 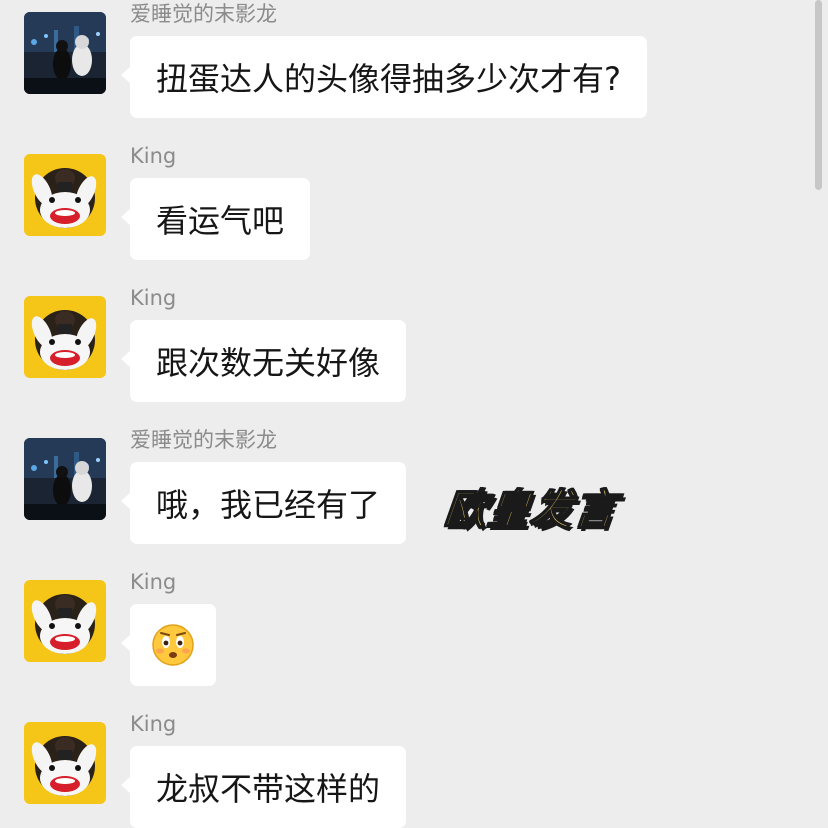 I want to click on sticker-caption: 欧皇发言, so click(x=530, y=509).